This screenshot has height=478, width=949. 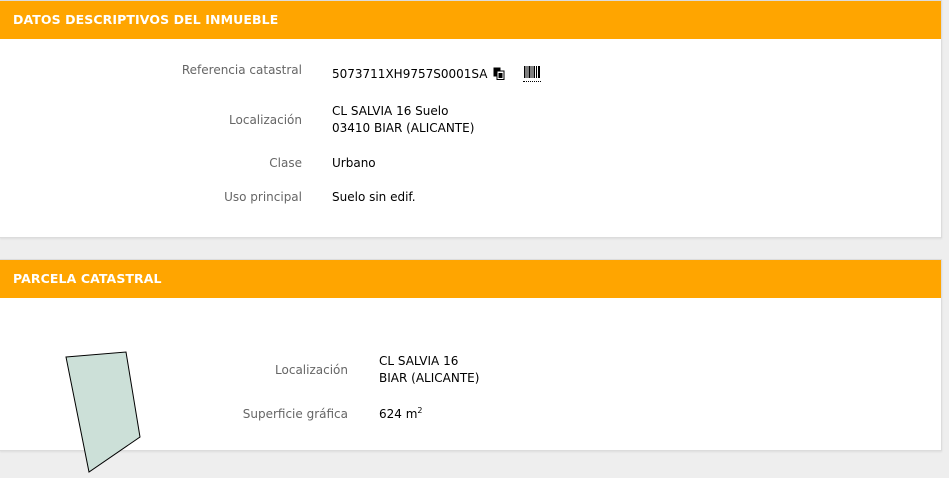 What do you see at coordinates (398, 414) in the screenshot?
I see `superficie-number: 624 m` at bounding box center [398, 414].